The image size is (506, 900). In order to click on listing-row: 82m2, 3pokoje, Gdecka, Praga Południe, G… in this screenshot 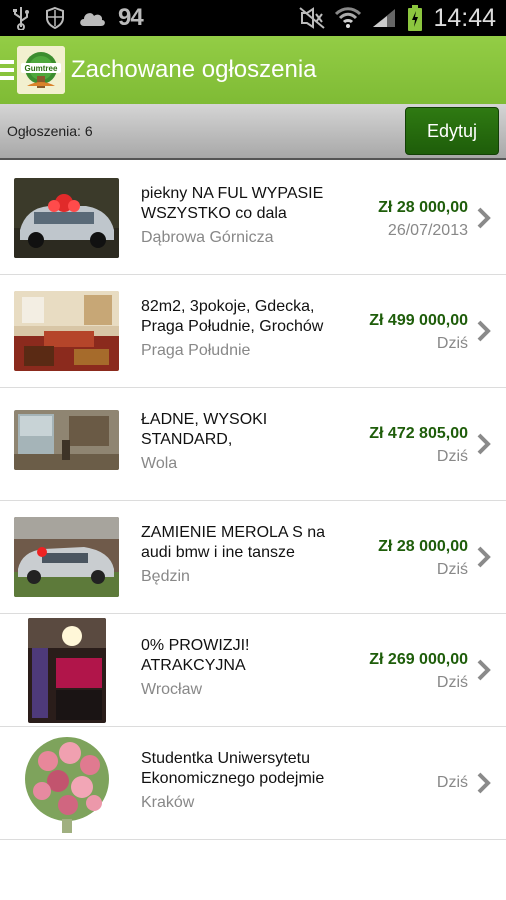, I will do `click(253, 331)`.